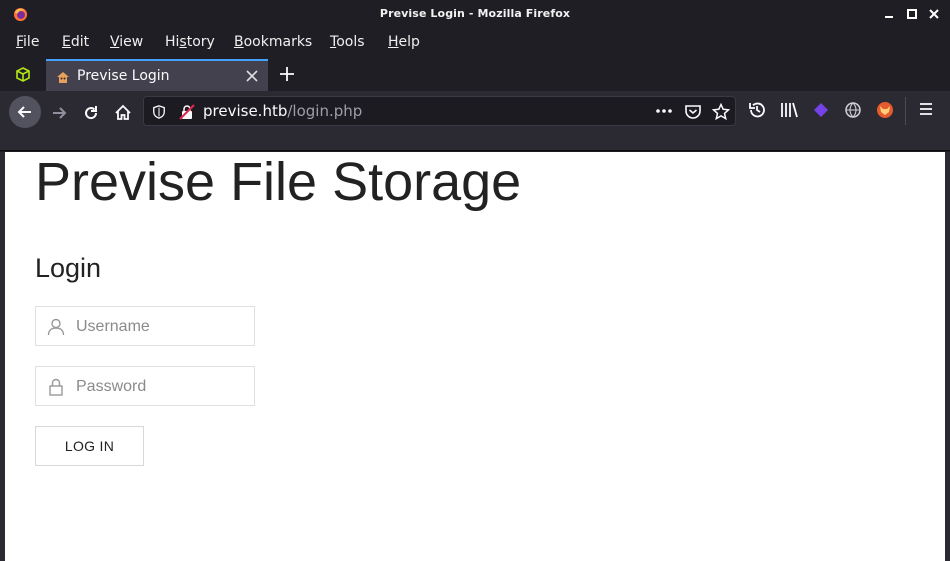 The height and width of the screenshot is (561, 950). I want to click on tab-previse-login: Previse Login, so click(157, 75).